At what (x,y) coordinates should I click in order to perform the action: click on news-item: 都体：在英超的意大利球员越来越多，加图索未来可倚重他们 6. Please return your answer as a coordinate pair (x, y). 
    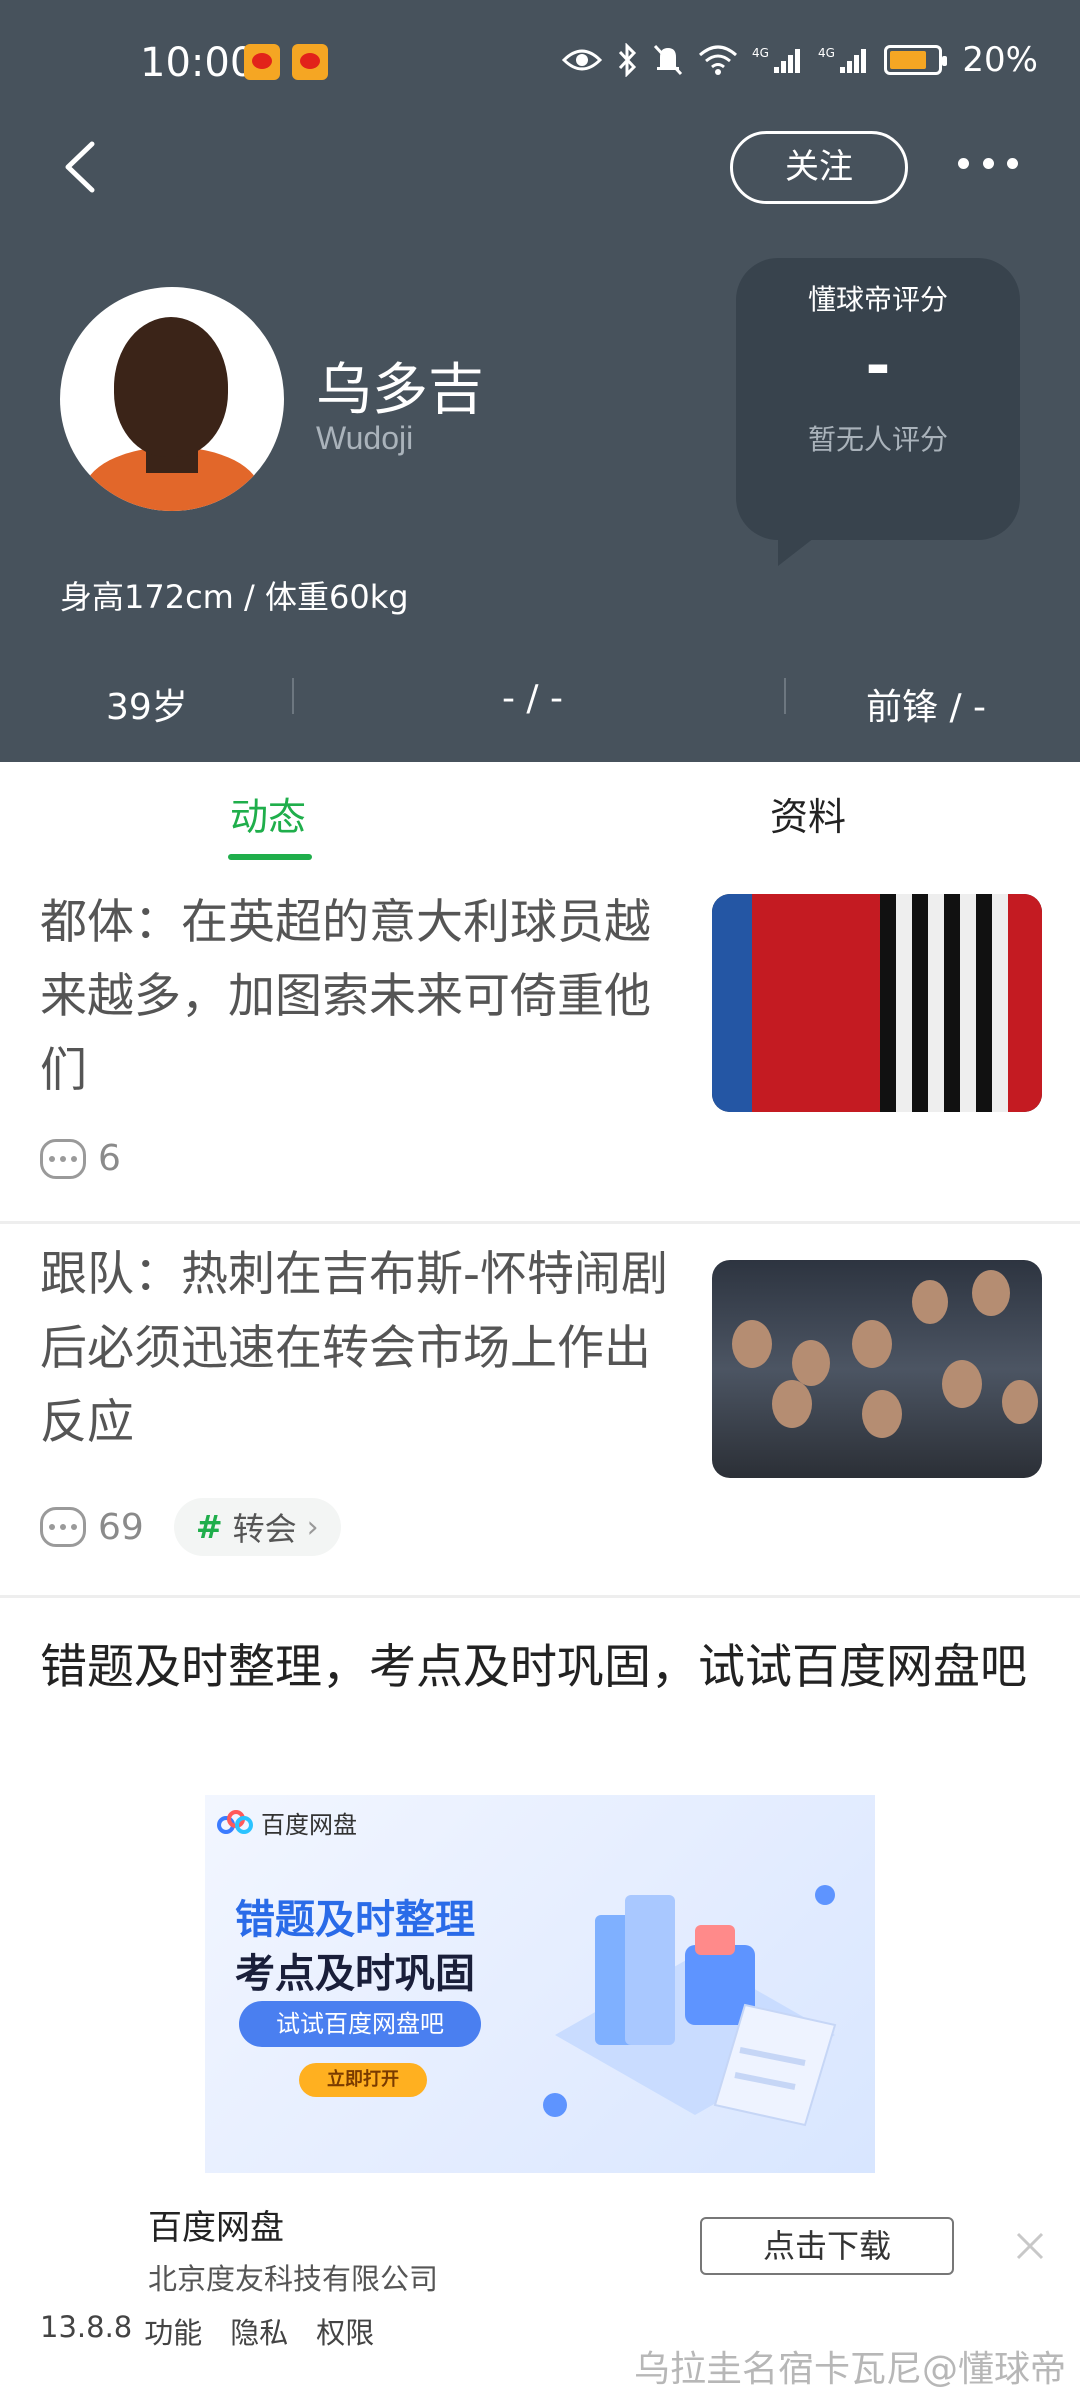
    Looking at the image, I should click on (540, 1048).